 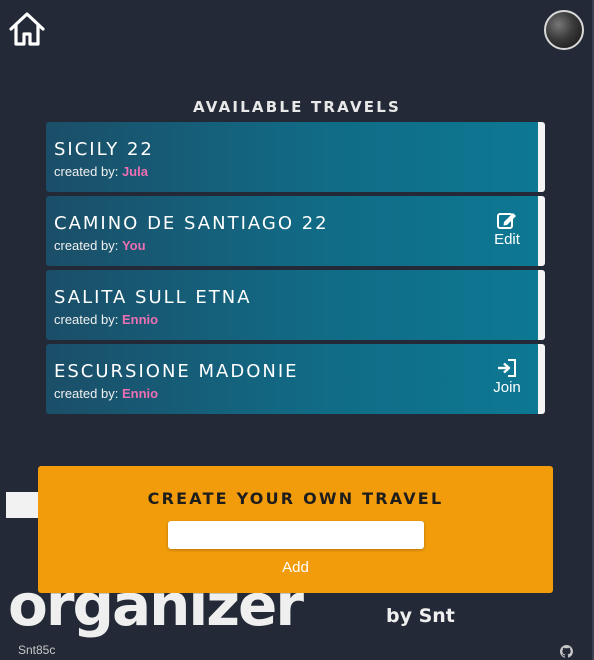 What do you see at coordinates (507, 387) in the screenshot?
I see `join-label: Join` at bounding box center [507, 387].